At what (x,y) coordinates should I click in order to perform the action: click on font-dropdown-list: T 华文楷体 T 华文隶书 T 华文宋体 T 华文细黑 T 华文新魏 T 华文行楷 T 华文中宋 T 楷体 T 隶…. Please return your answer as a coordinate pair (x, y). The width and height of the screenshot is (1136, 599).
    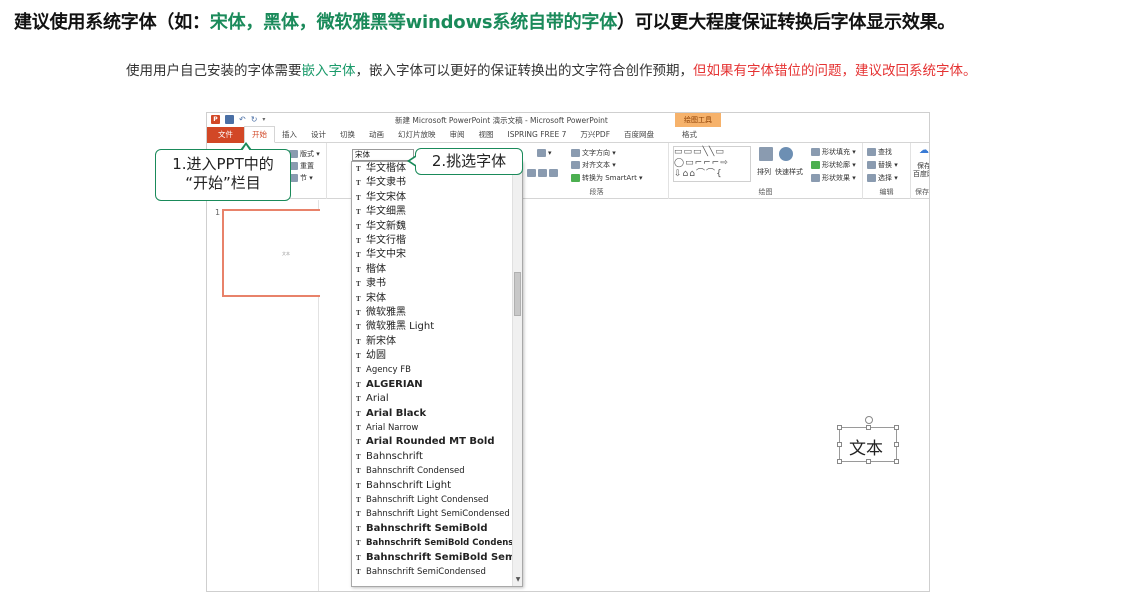
    Looking at the image, I should click on (437, 374).